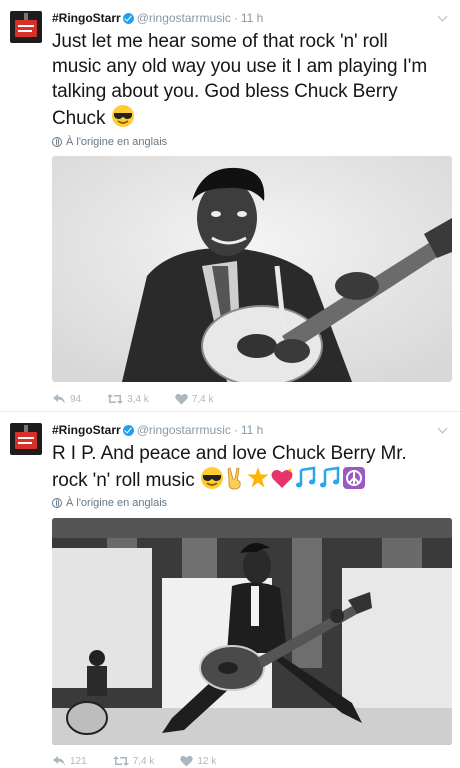  What do you see at coordinates (138, 399) in the screenshot?
I see `retweet-count: 3,4 k` at bounding box center [138, 399].